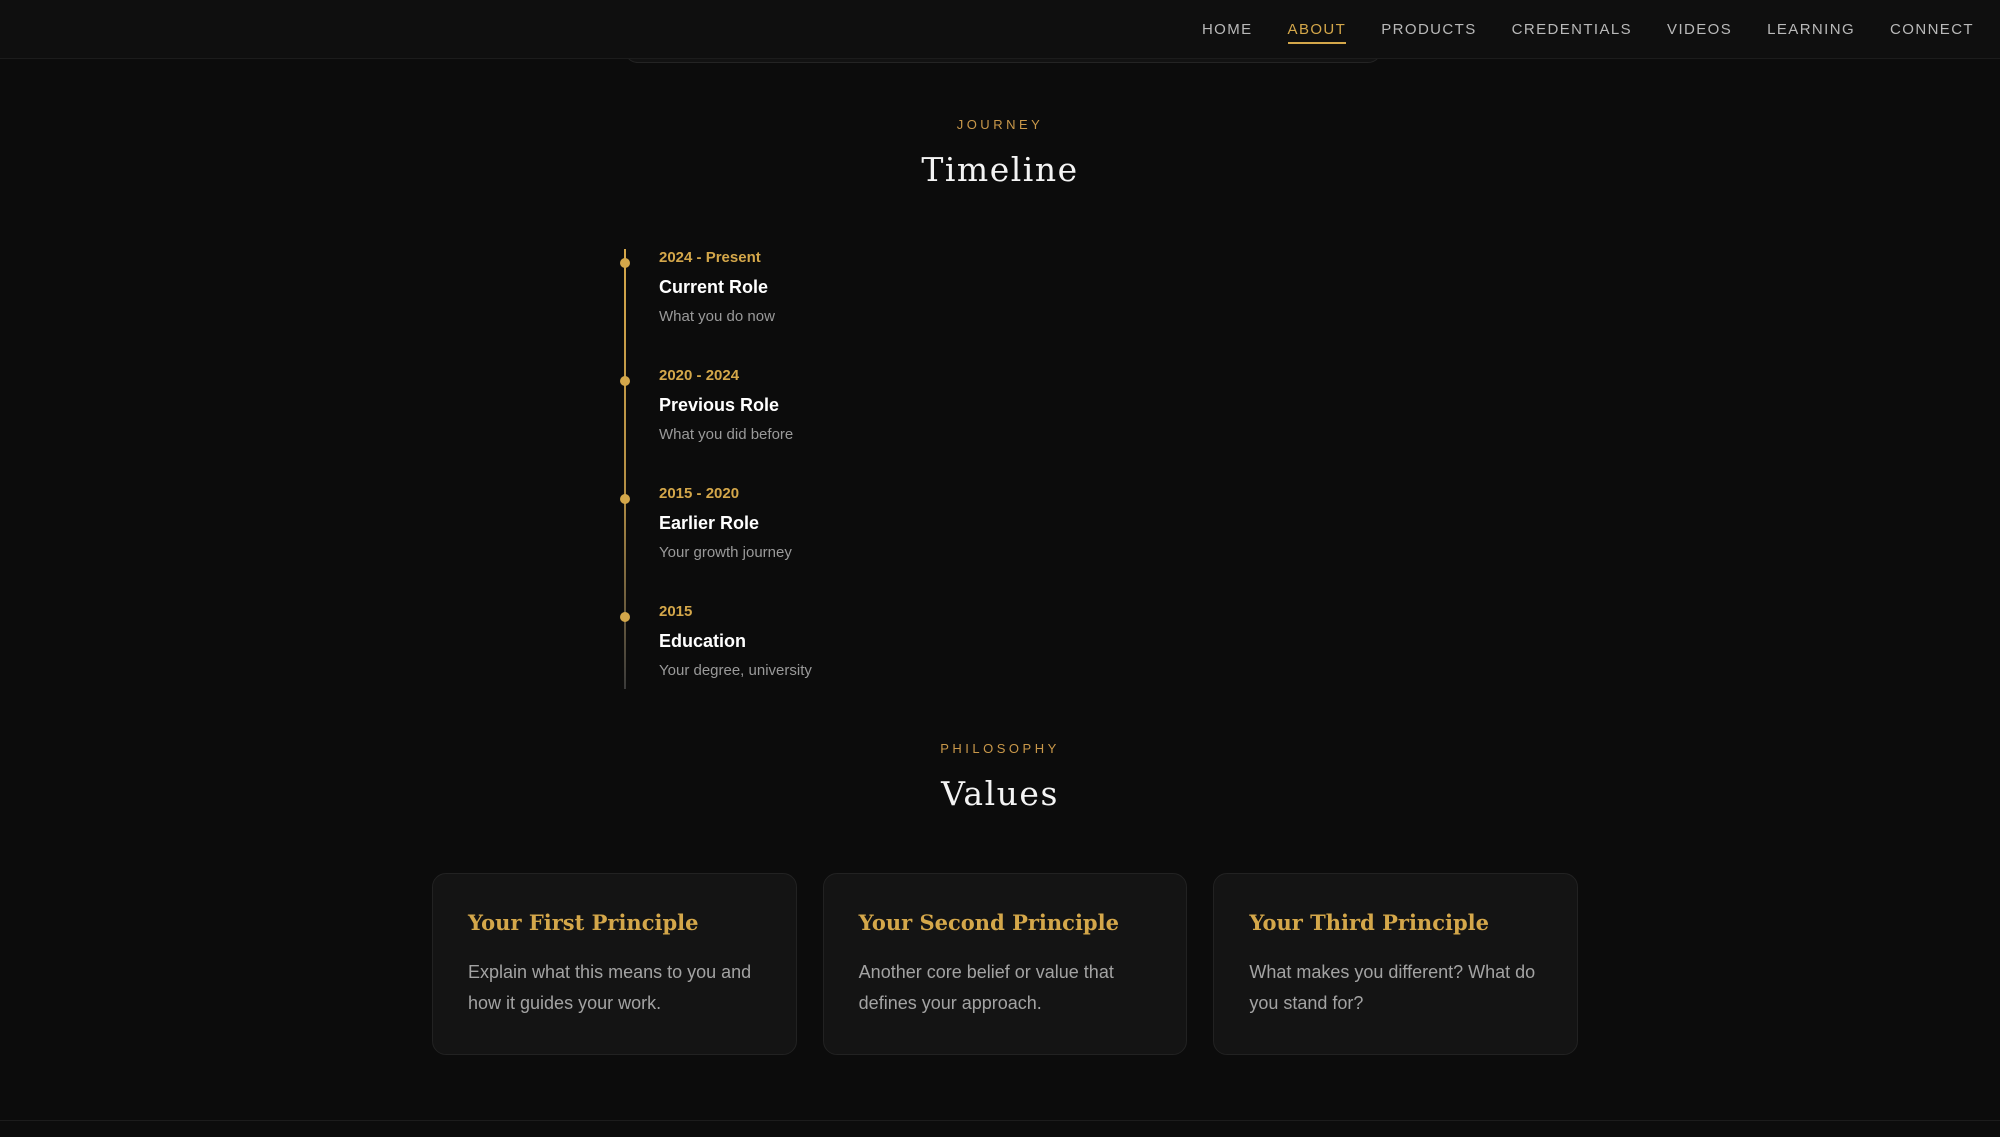  I want to click on nav-item-credentials: CREDENTIALS, so click(1572, 30).